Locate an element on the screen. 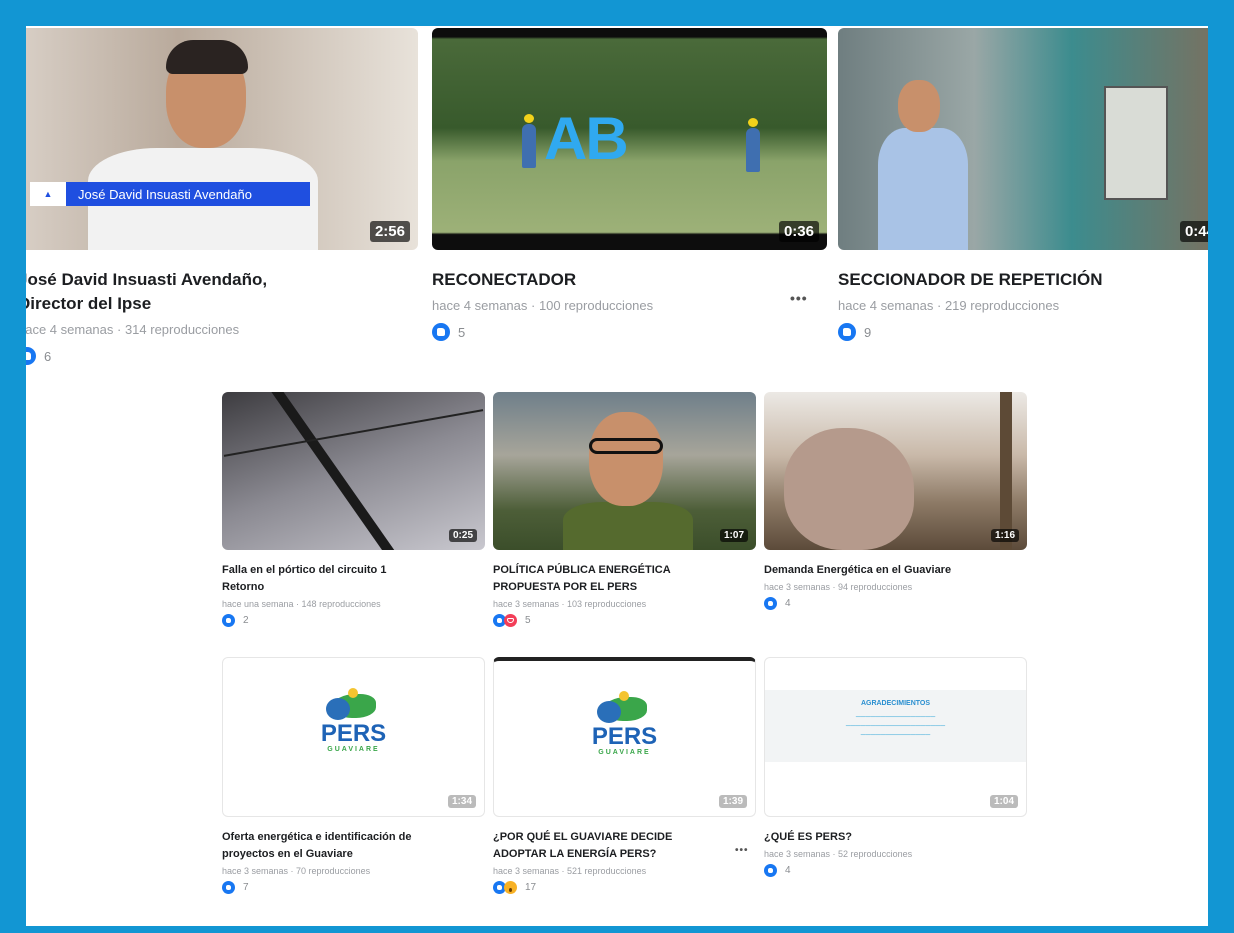 This screenshot has height=933, width=1234. slide-text-line: ──────────────── is located at coordinates (895, 717).